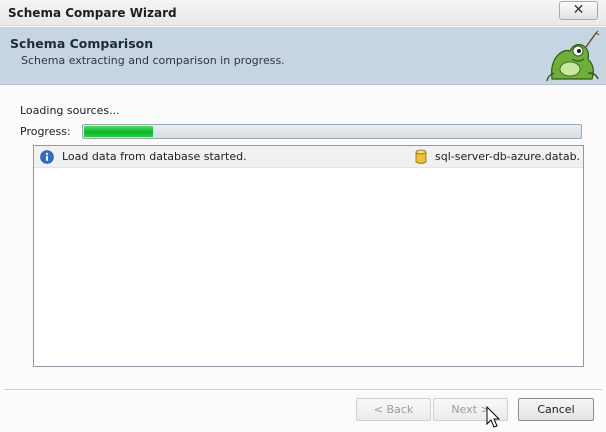  What do you see at coordinates (154, 156) in the screenshot?
I see `log-message: Load data from database started.` at bounding box center [154, 156].